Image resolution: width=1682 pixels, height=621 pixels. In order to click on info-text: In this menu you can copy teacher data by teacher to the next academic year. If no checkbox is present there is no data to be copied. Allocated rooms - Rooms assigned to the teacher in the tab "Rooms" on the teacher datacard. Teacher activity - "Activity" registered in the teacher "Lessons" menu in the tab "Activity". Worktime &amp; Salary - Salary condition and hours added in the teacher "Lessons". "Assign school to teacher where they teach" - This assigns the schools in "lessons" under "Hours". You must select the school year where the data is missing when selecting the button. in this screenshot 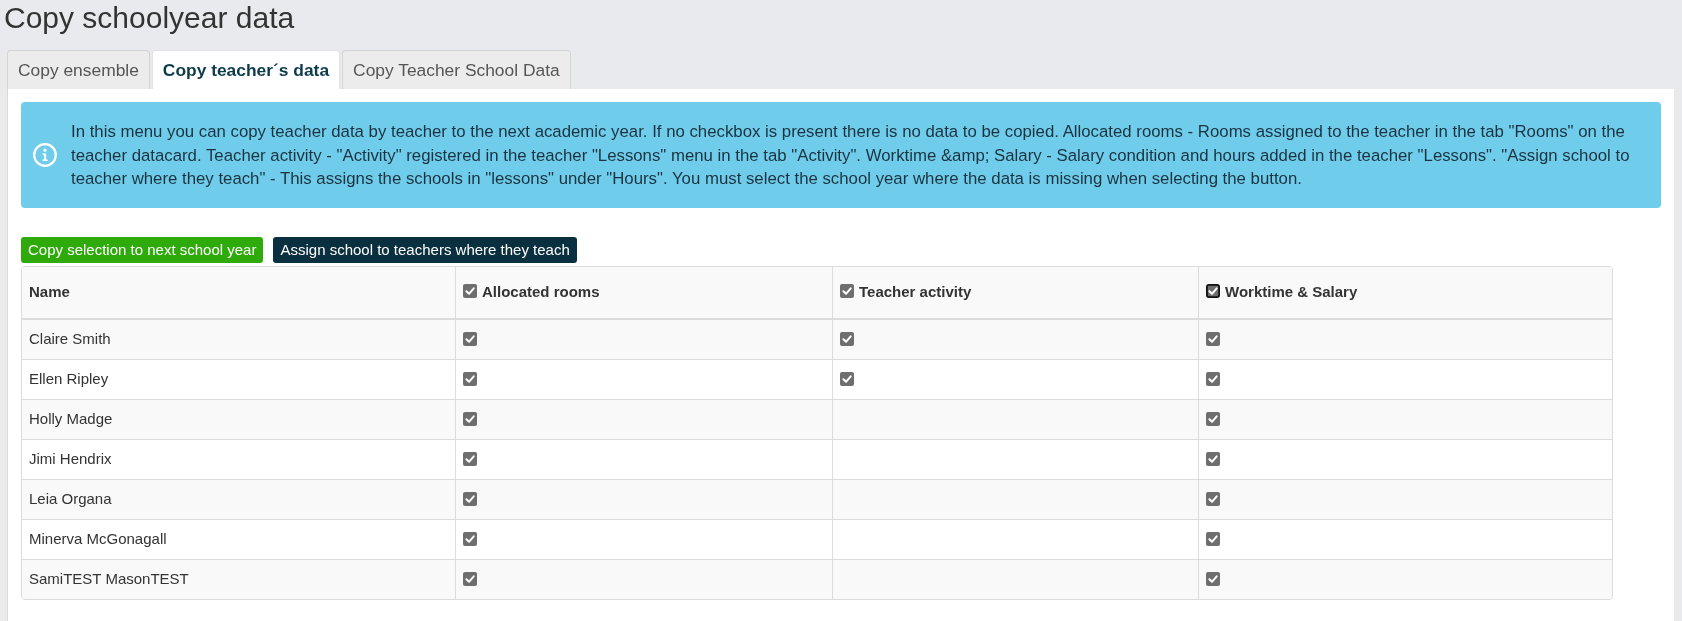, I will do `click(851, 155)`.